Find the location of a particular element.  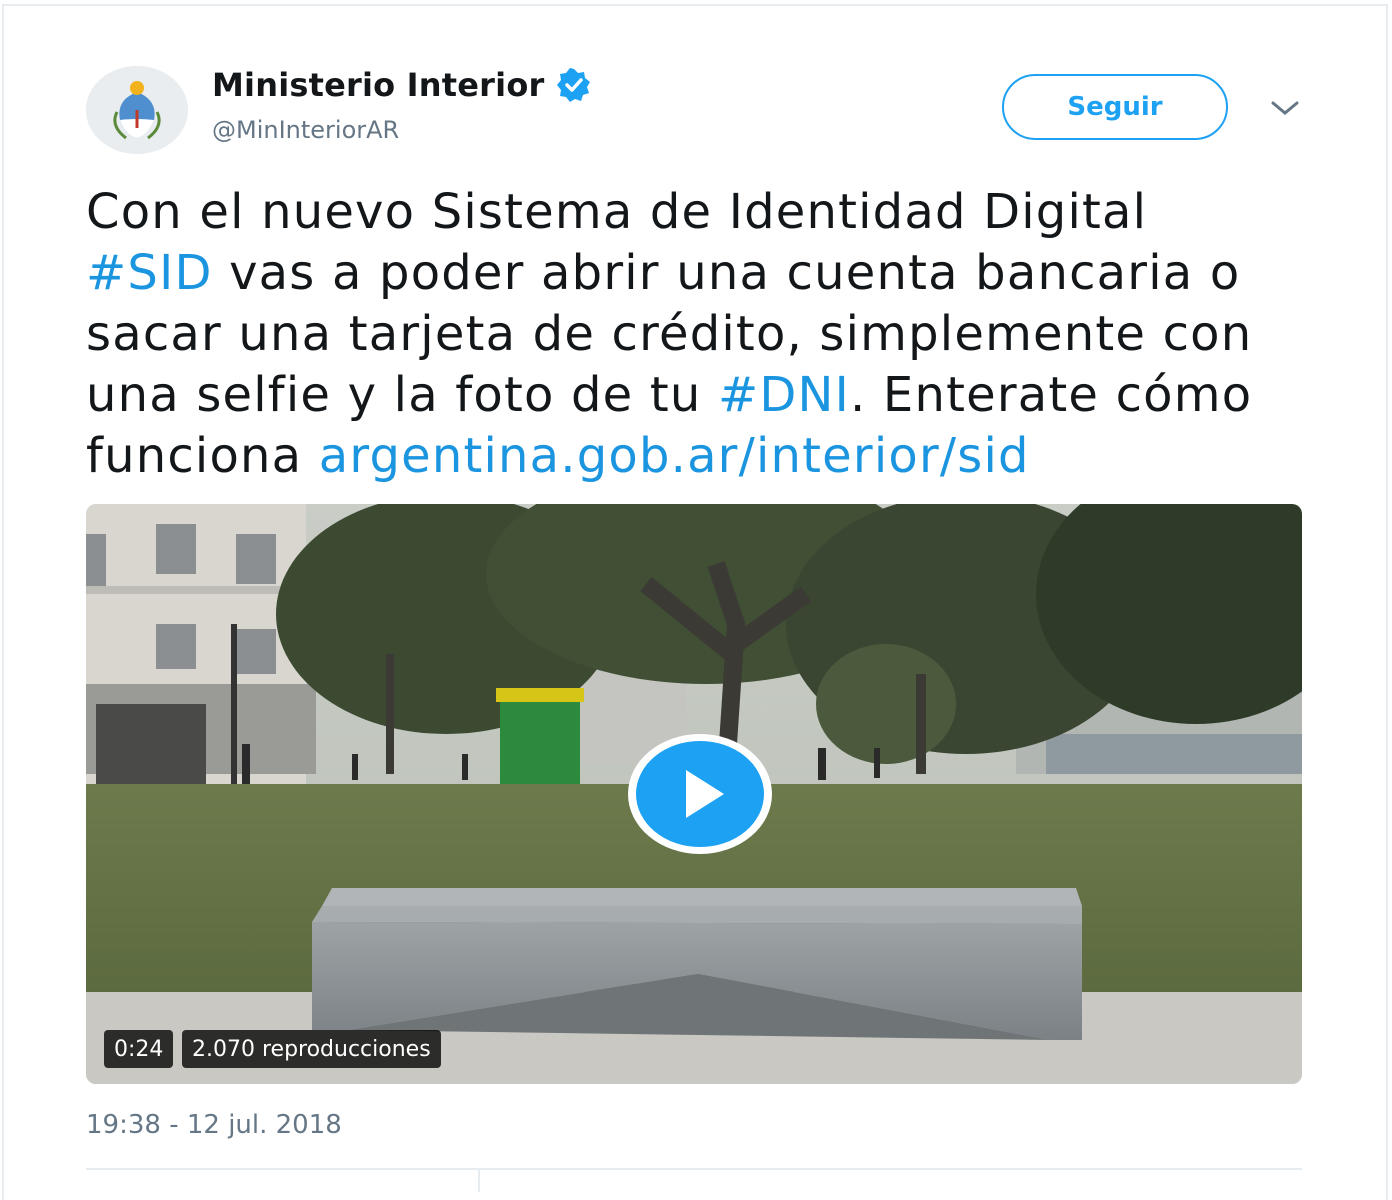

play-icon is located at coordinates (700, 794).